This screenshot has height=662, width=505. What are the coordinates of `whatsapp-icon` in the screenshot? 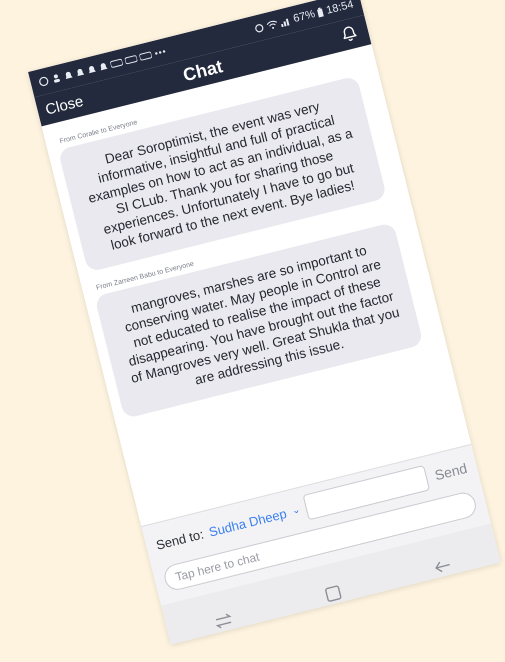 It's located at (44, 81).